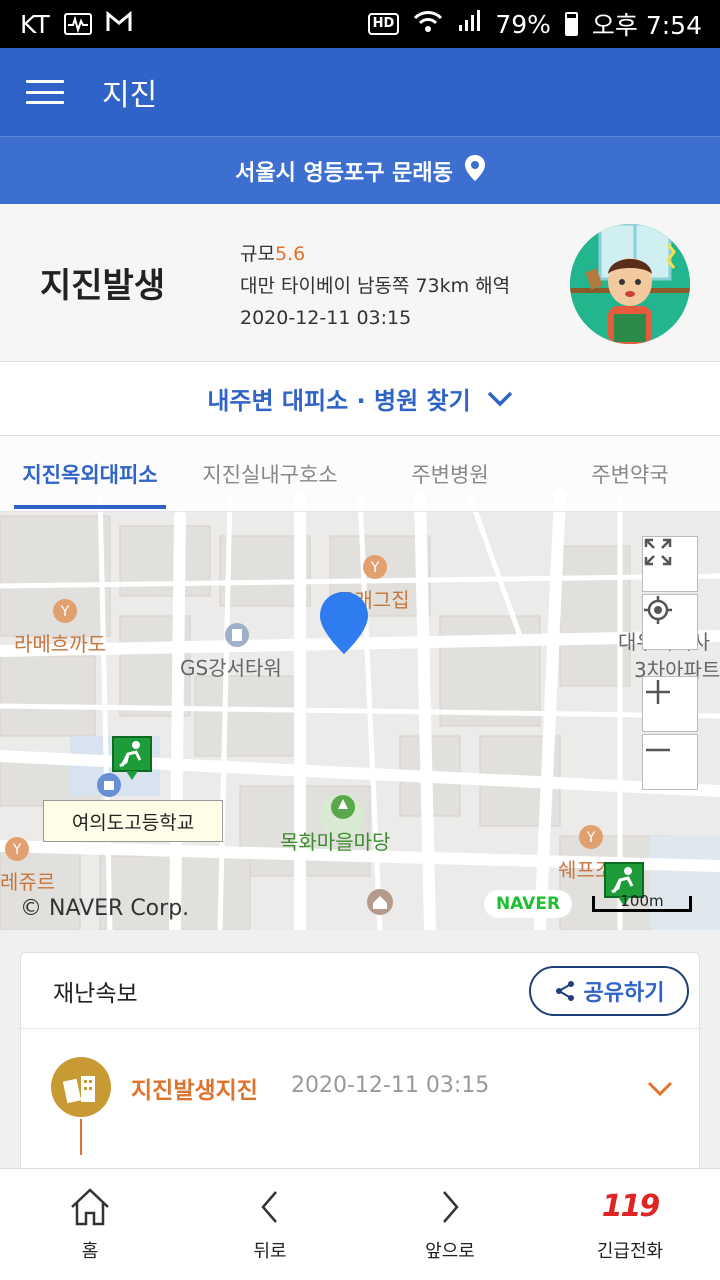 The image size is (720, 1280). What do you see at coordinates (90, 1207) in the screenshot?
I see `home-icon` at bounding box center [90, 1207].